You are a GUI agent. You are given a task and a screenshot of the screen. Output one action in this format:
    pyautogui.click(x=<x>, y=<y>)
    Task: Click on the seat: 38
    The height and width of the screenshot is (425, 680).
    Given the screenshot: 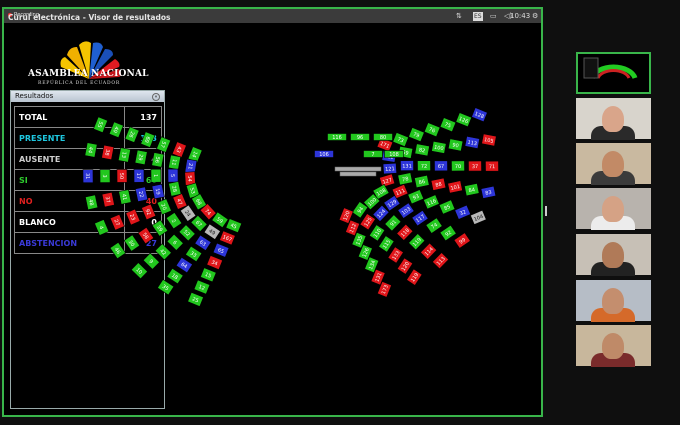 What is the action you would take?
    pyautogui.click(x=108, y=152)
    